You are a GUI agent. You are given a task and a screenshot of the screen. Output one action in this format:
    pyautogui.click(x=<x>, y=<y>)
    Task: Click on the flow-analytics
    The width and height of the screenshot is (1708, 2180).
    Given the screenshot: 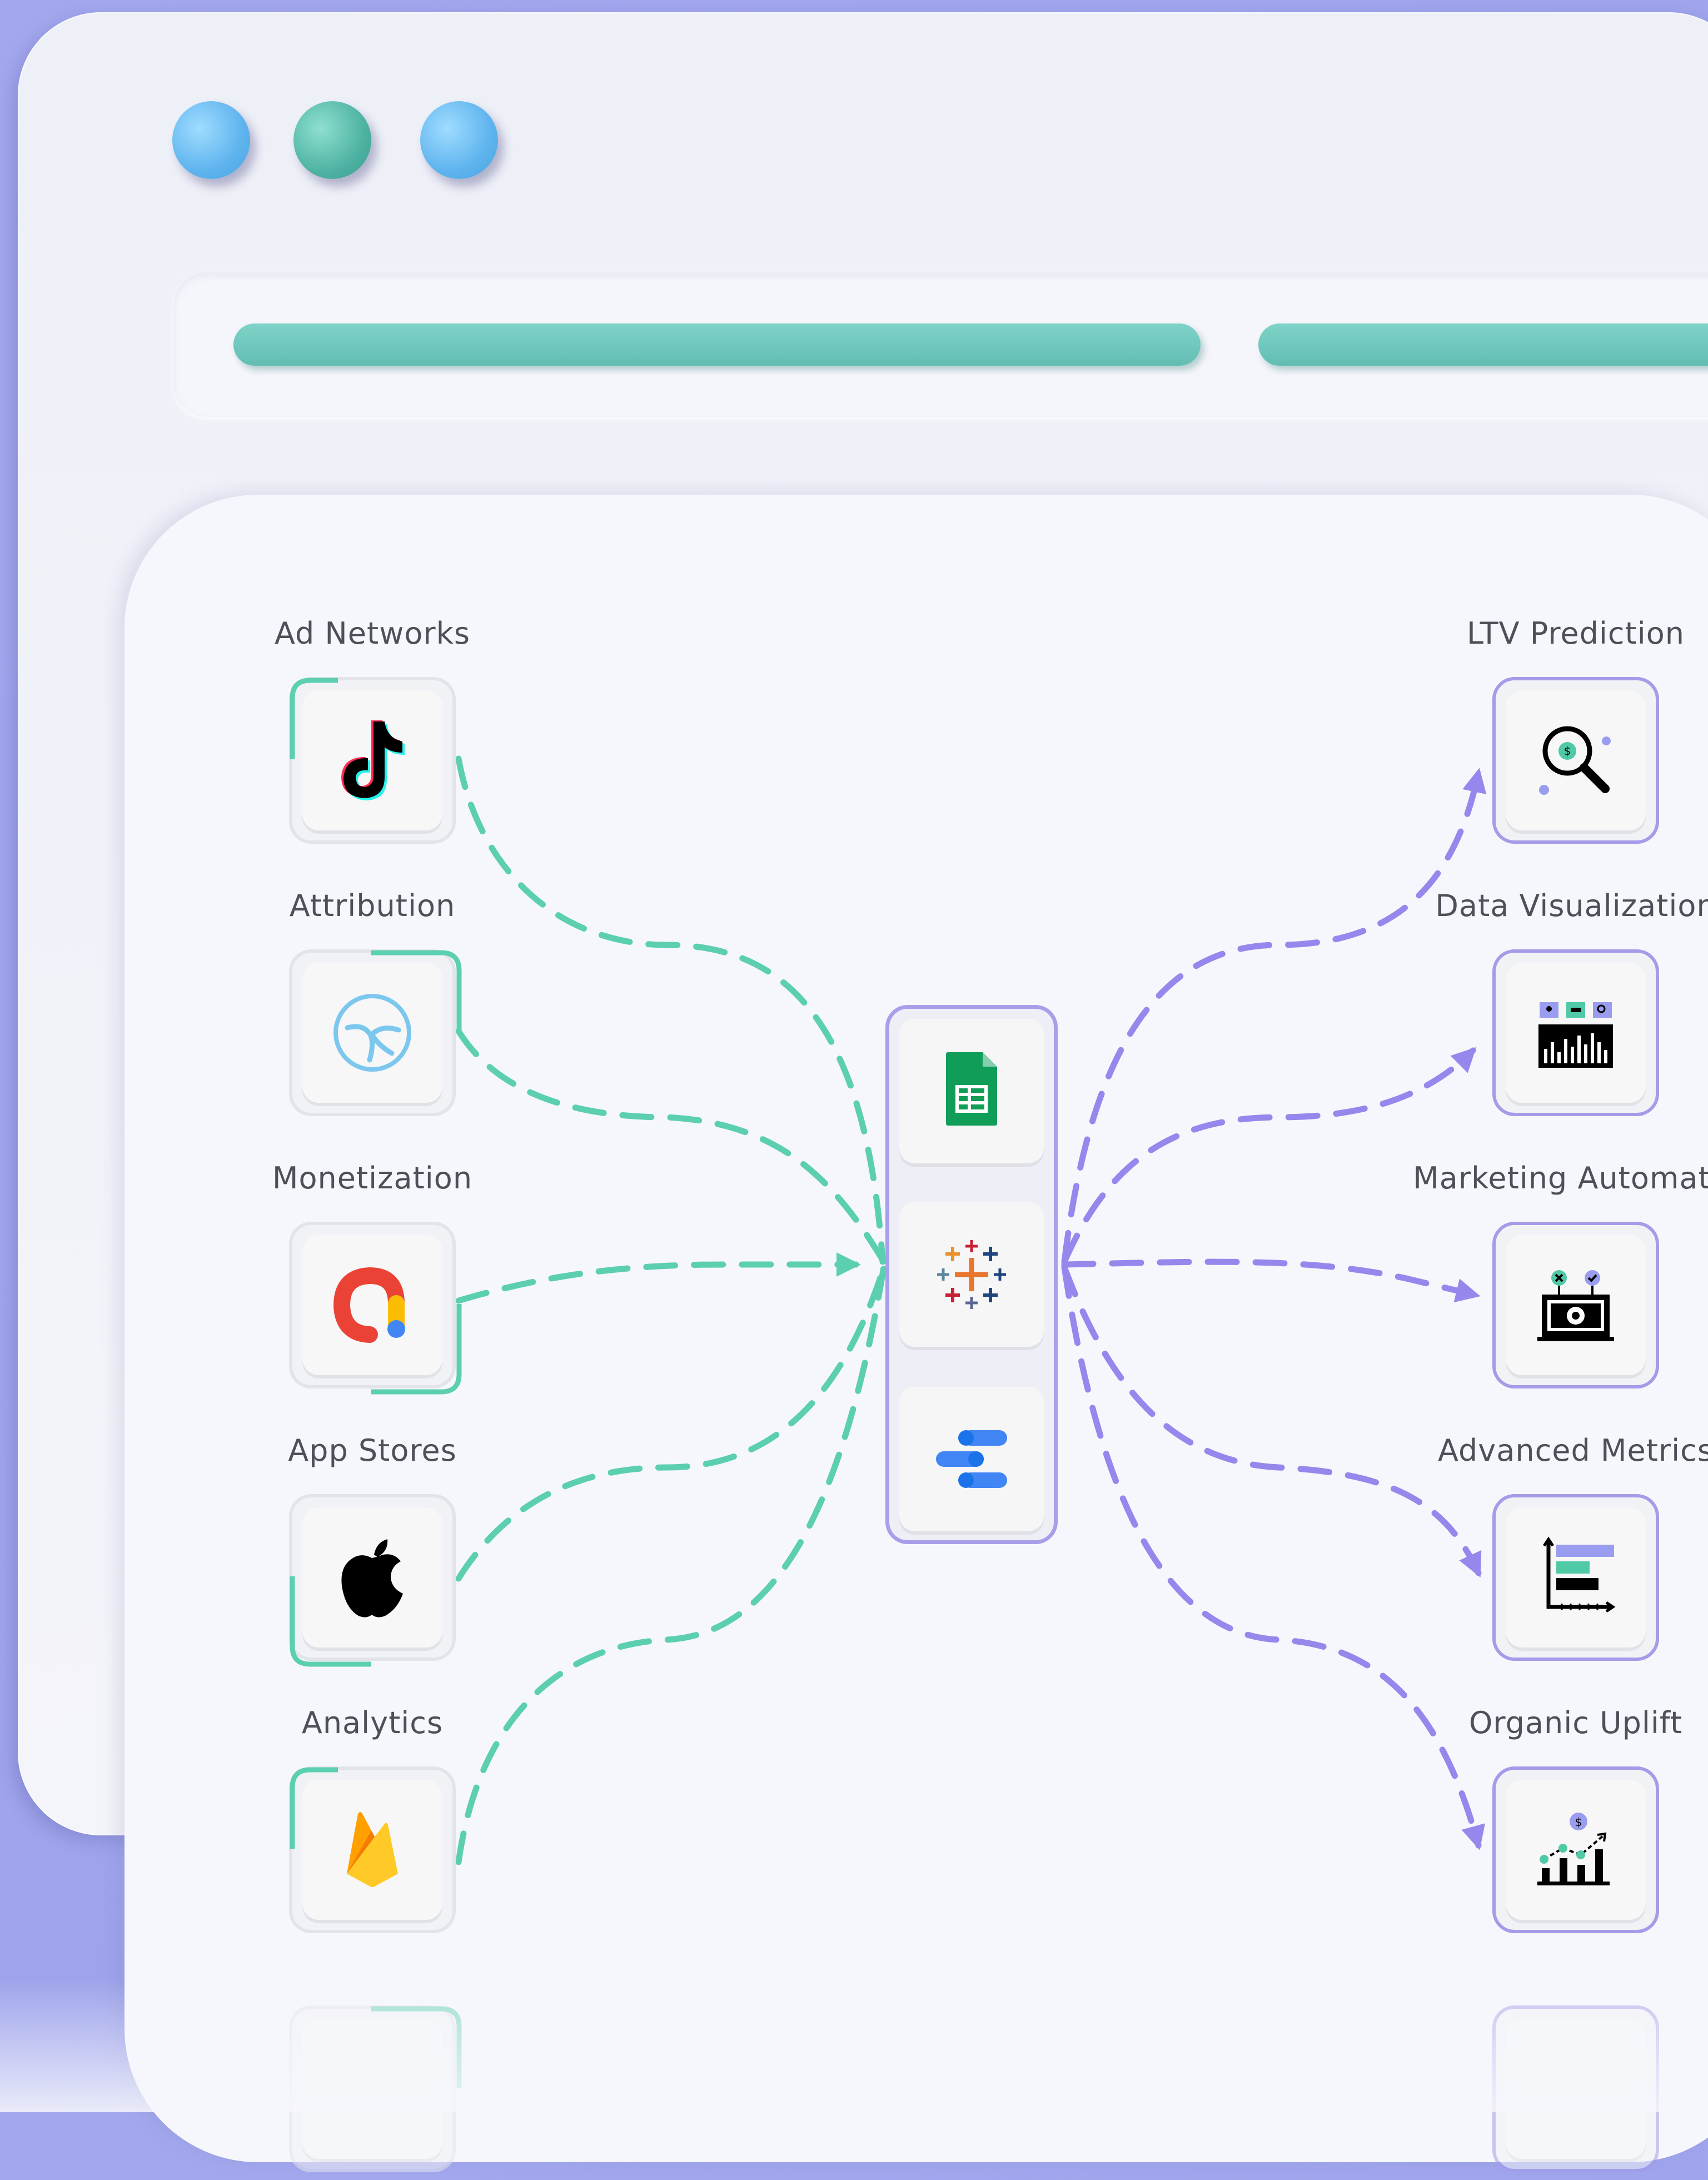 What is the action you would take?
    pyautogui.click(x=671, y=1565)
    